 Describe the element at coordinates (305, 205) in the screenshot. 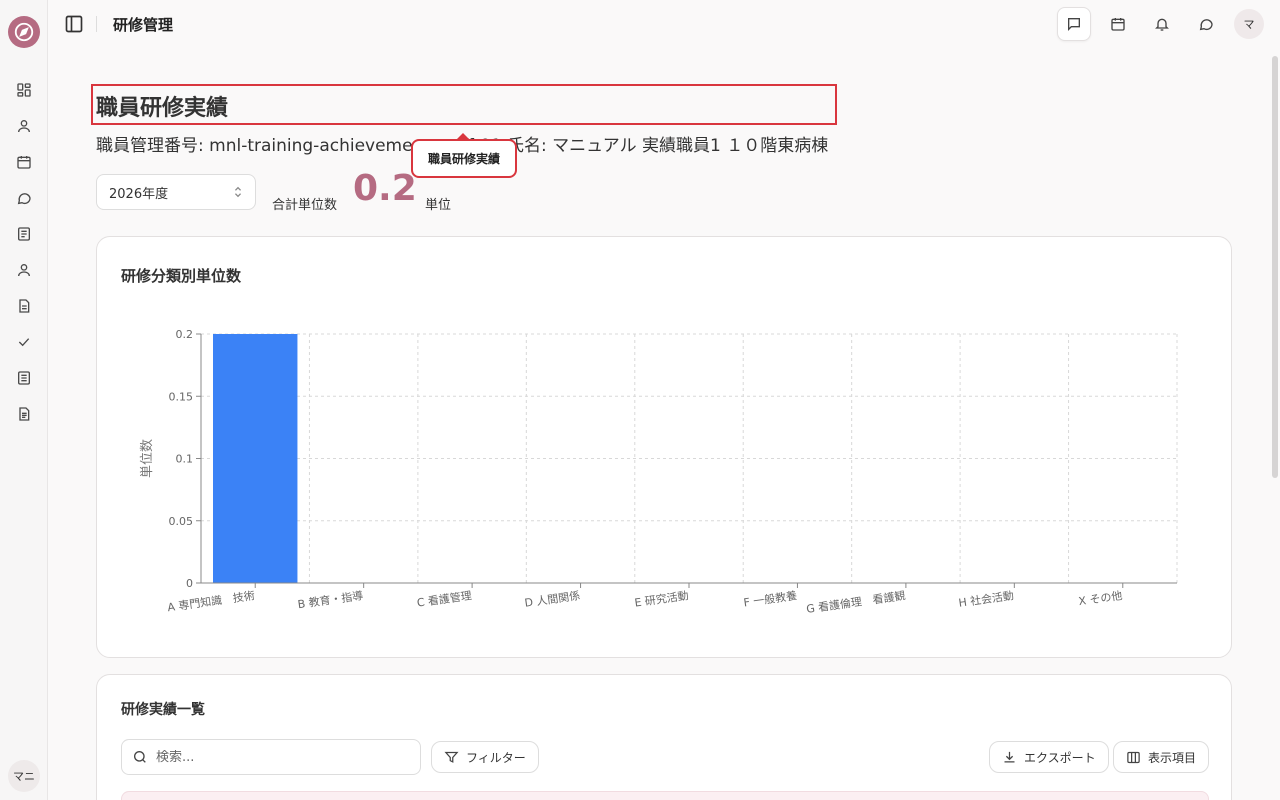

I see `total-units-label: 合計単位数` at that location.